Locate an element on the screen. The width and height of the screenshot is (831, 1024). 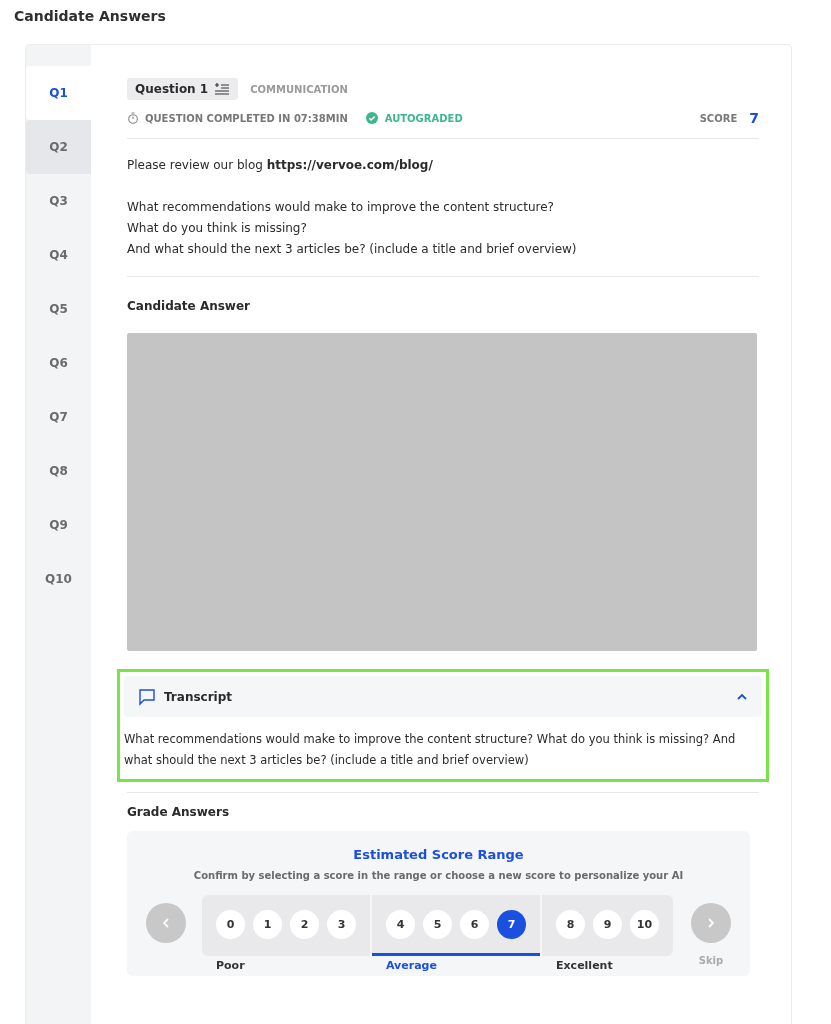
question-text: Please review our blog https://vervoe.com/blog/ is located at coordinates (280, 165).